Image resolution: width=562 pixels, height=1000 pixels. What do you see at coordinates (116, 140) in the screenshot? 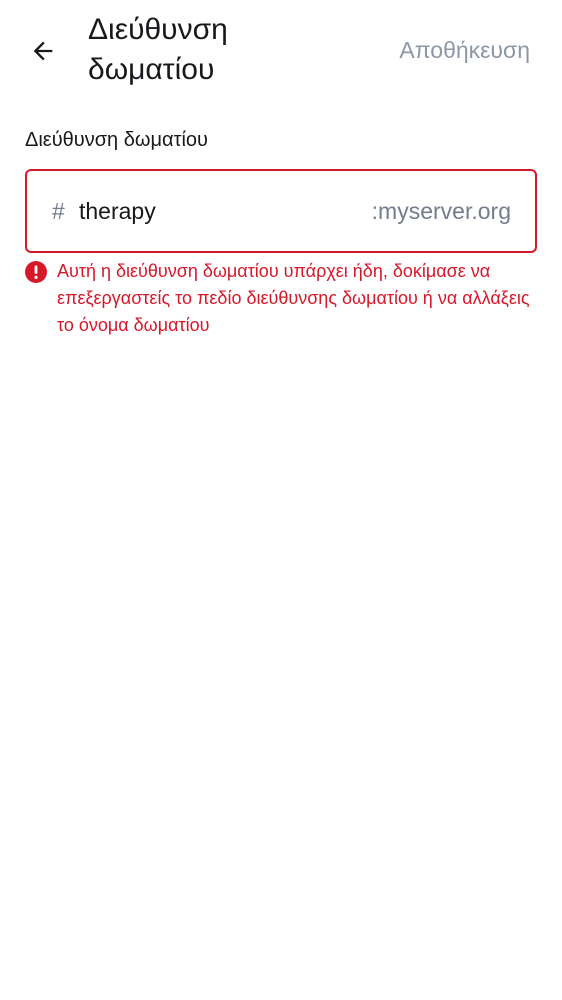
I see `room-address-label: Διεύθυνση δωματίου` at bounding box center [116, 140].